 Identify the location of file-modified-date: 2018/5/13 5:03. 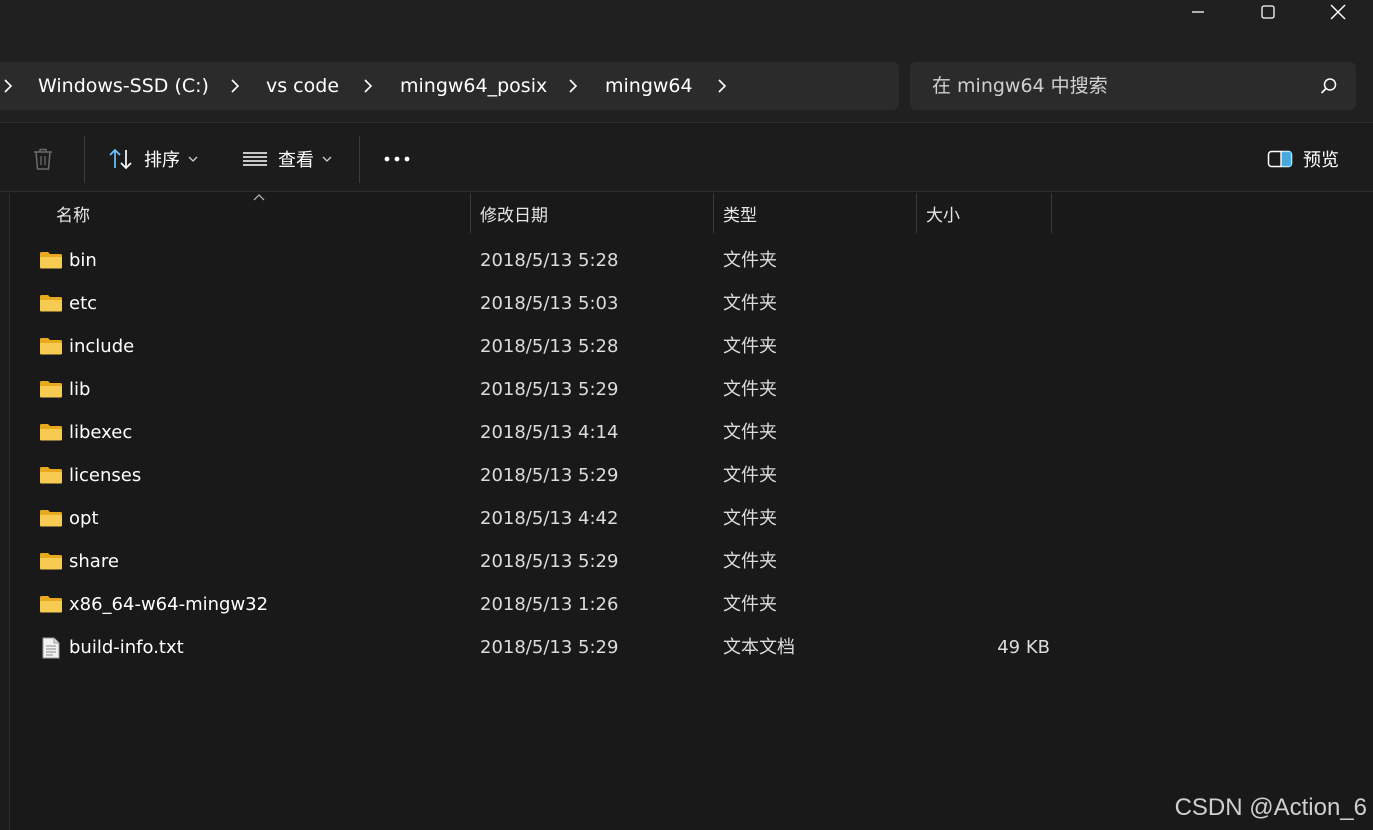
(549, 303).